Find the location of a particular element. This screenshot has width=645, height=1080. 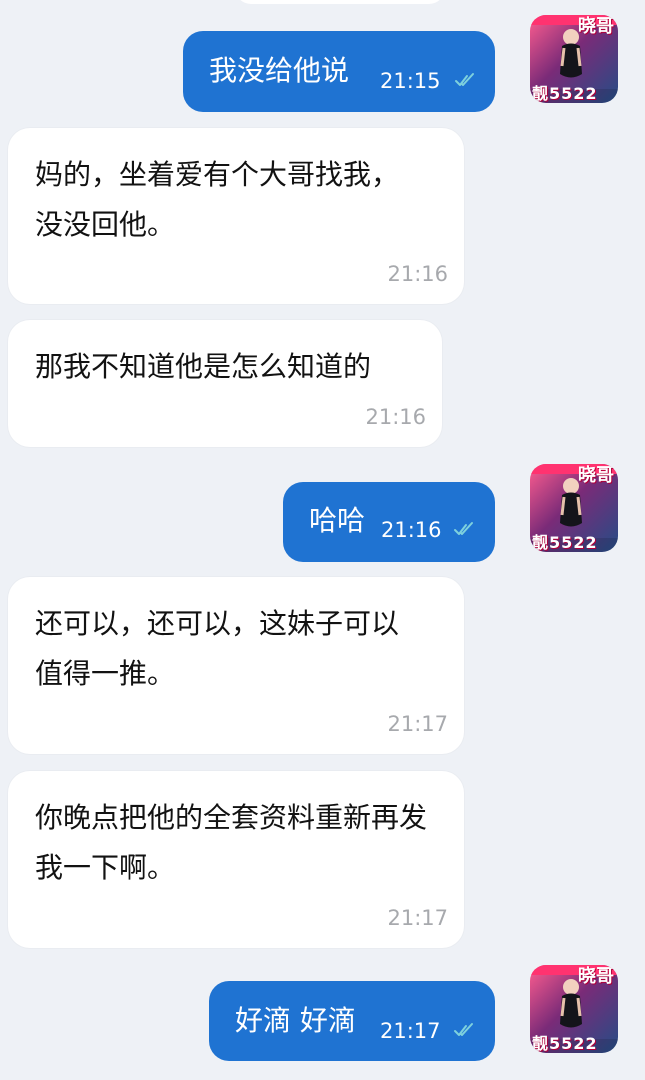

message-incoming: 妈的，坐着爱有个大哥找我，没没回他。 21:16 is located at coordinates (236, 216).